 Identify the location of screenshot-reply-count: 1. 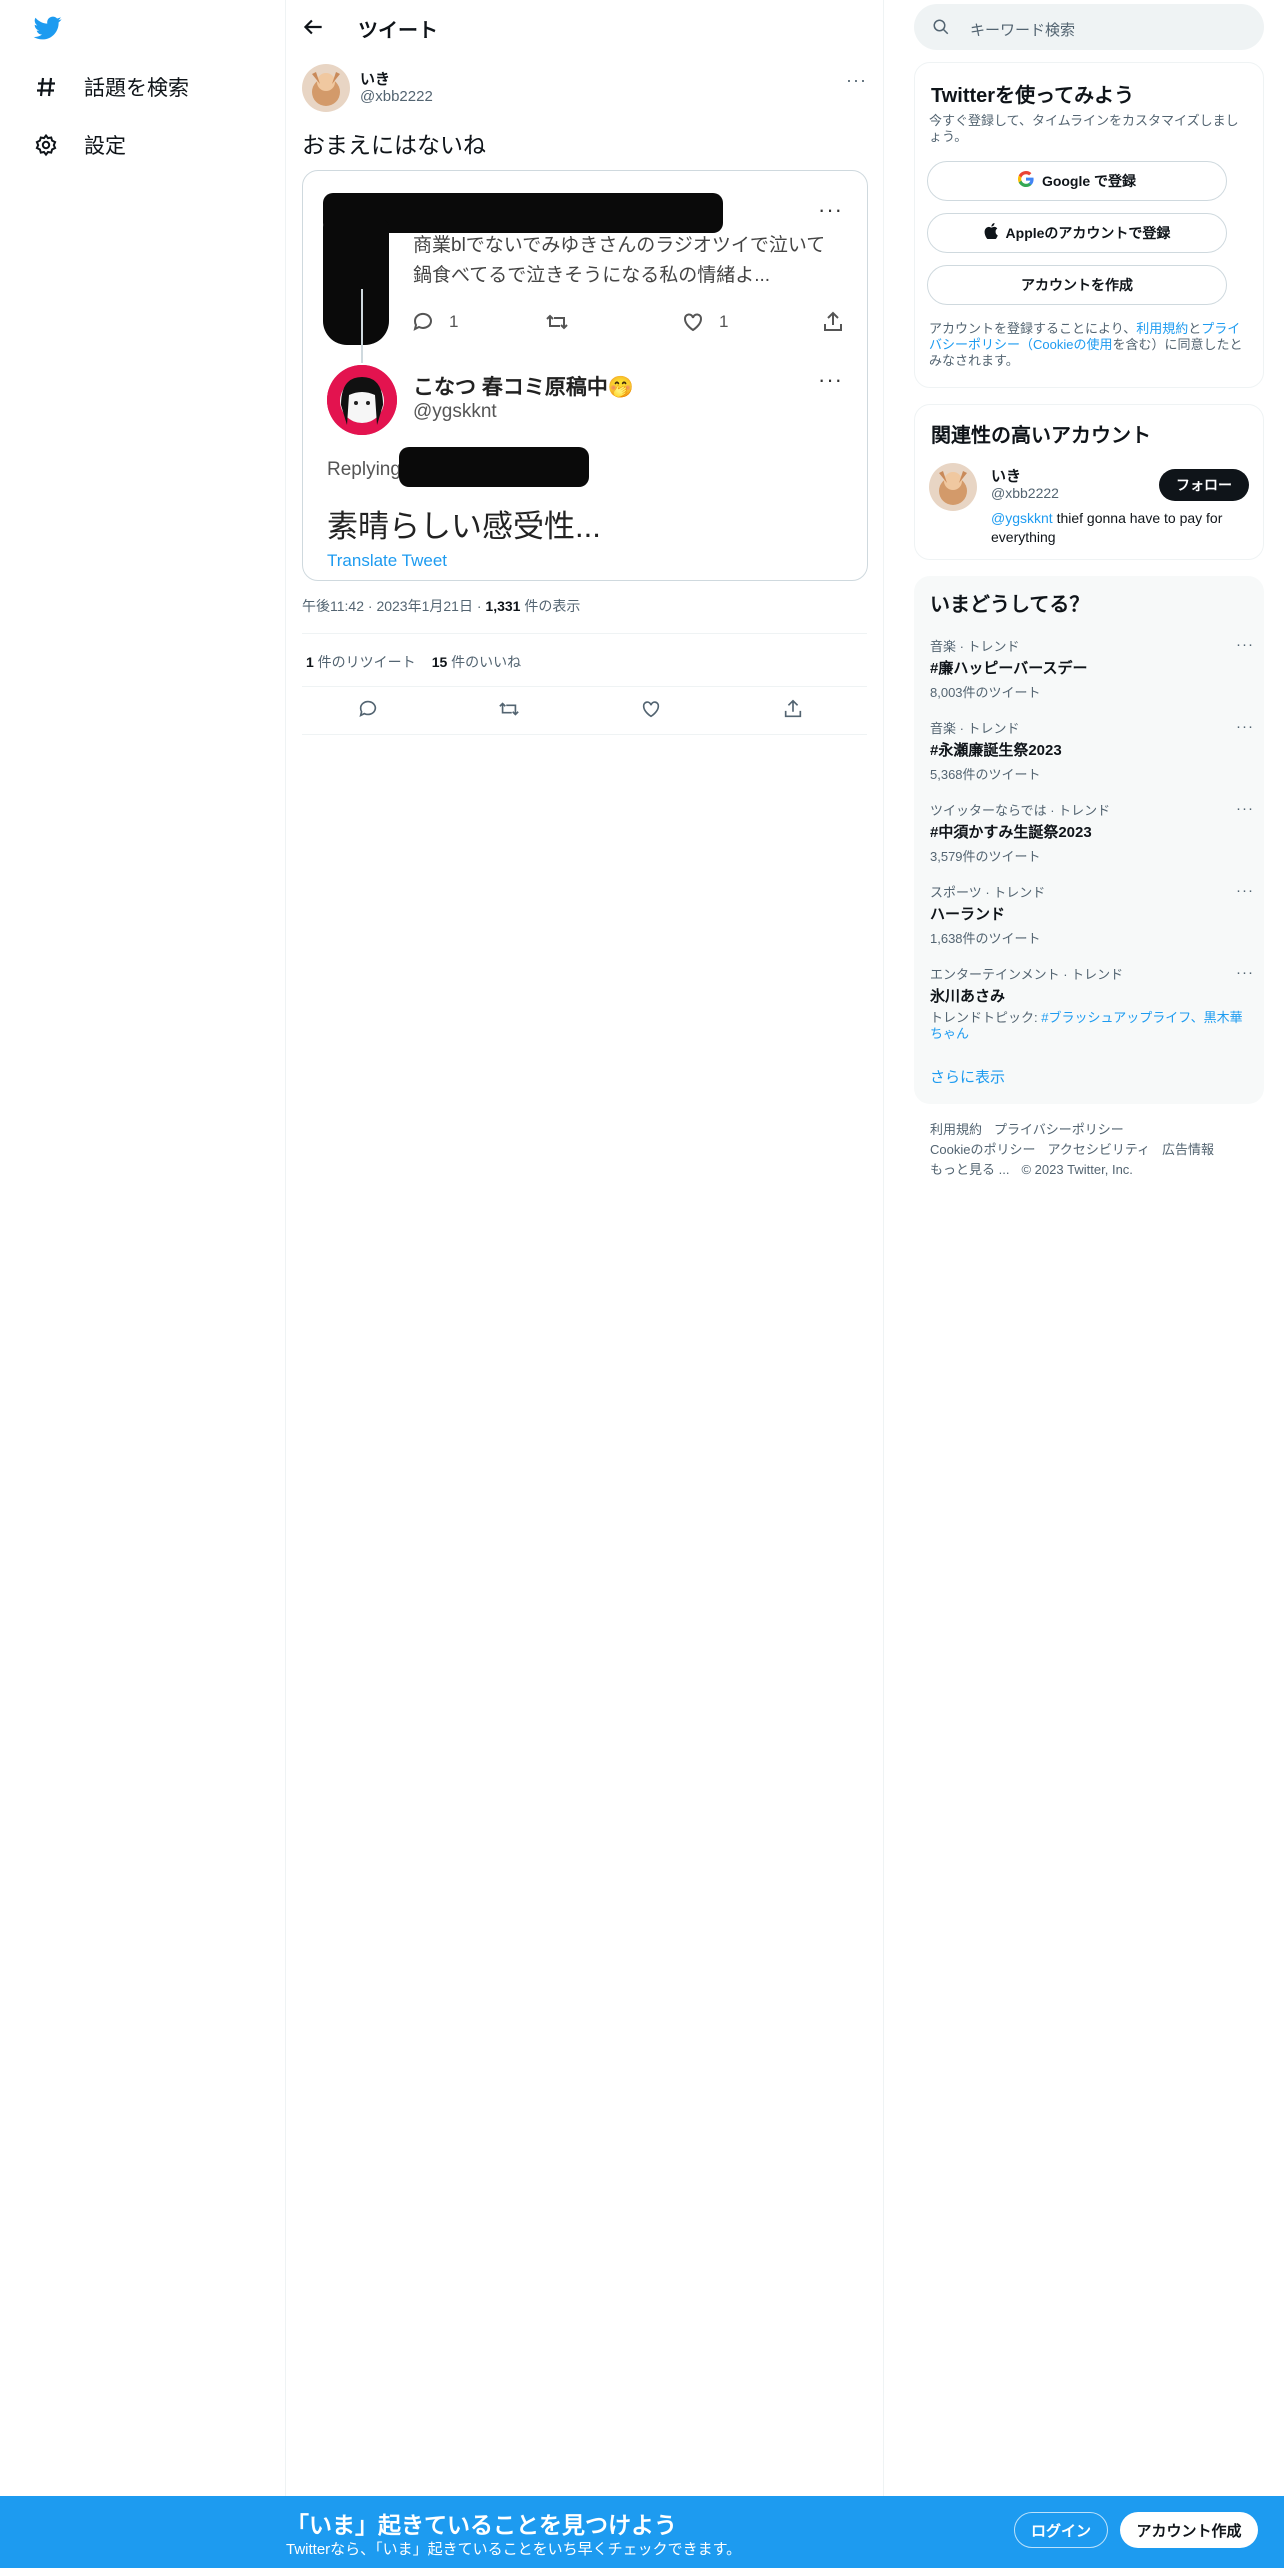
(454, 321).